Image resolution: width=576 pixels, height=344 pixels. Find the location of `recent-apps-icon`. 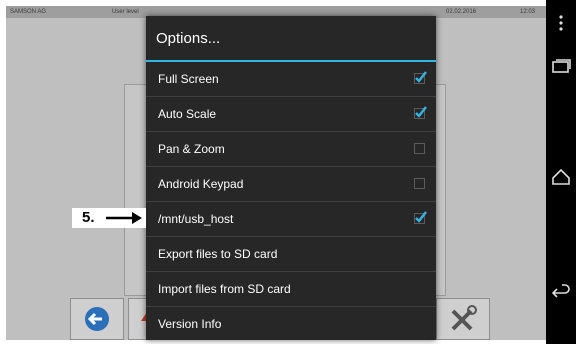

recent-apps-icon is located at coordinates (561, 66).